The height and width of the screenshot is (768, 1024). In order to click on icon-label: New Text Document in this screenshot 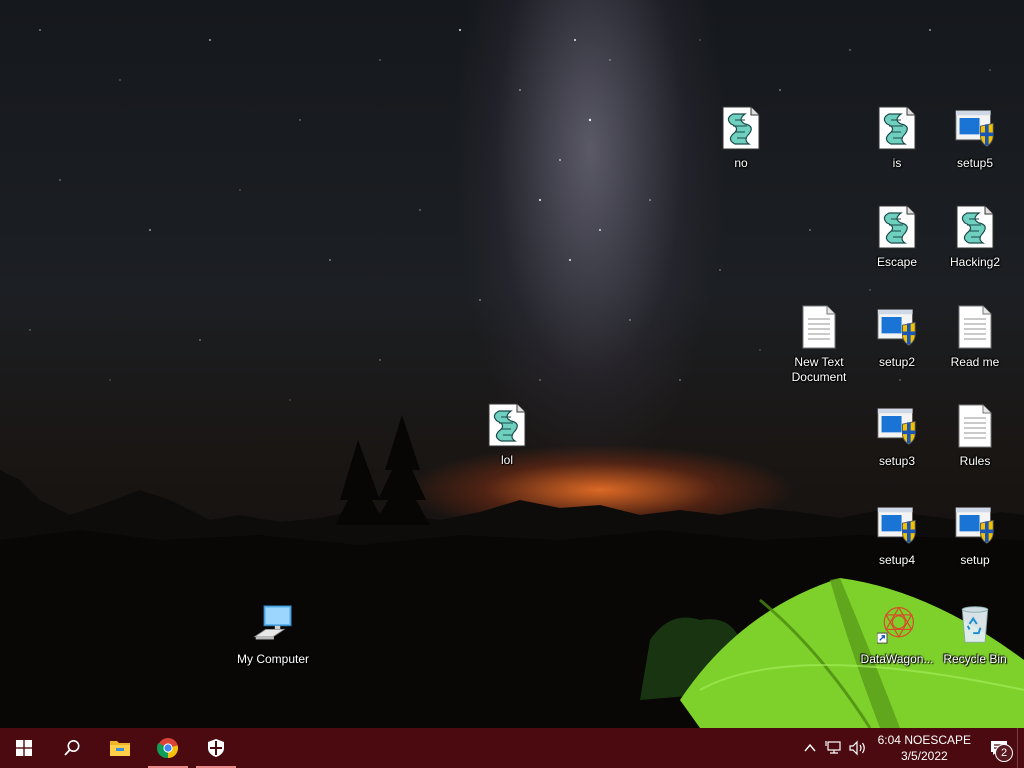, I will do `click(819, 369)`.